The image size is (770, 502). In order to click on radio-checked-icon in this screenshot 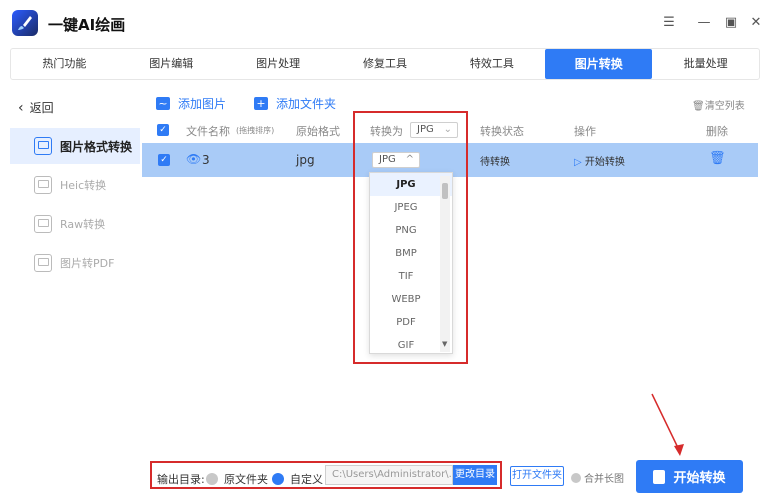, I will do `click(278, 479)`.